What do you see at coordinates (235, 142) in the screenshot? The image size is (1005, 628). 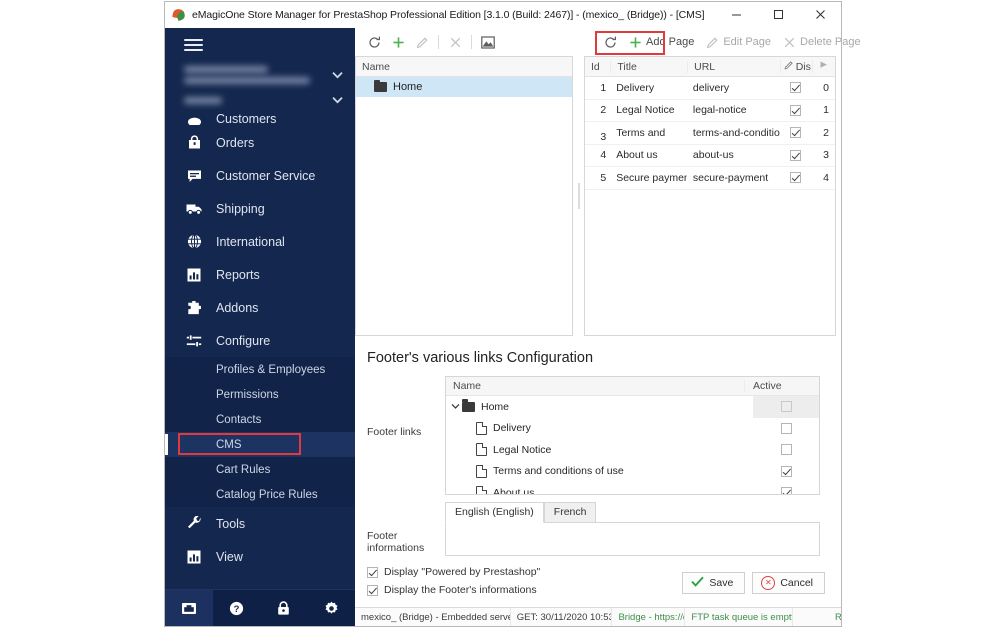 I see `sidebar-item-label: Orders` at bounding box center [235, 142].